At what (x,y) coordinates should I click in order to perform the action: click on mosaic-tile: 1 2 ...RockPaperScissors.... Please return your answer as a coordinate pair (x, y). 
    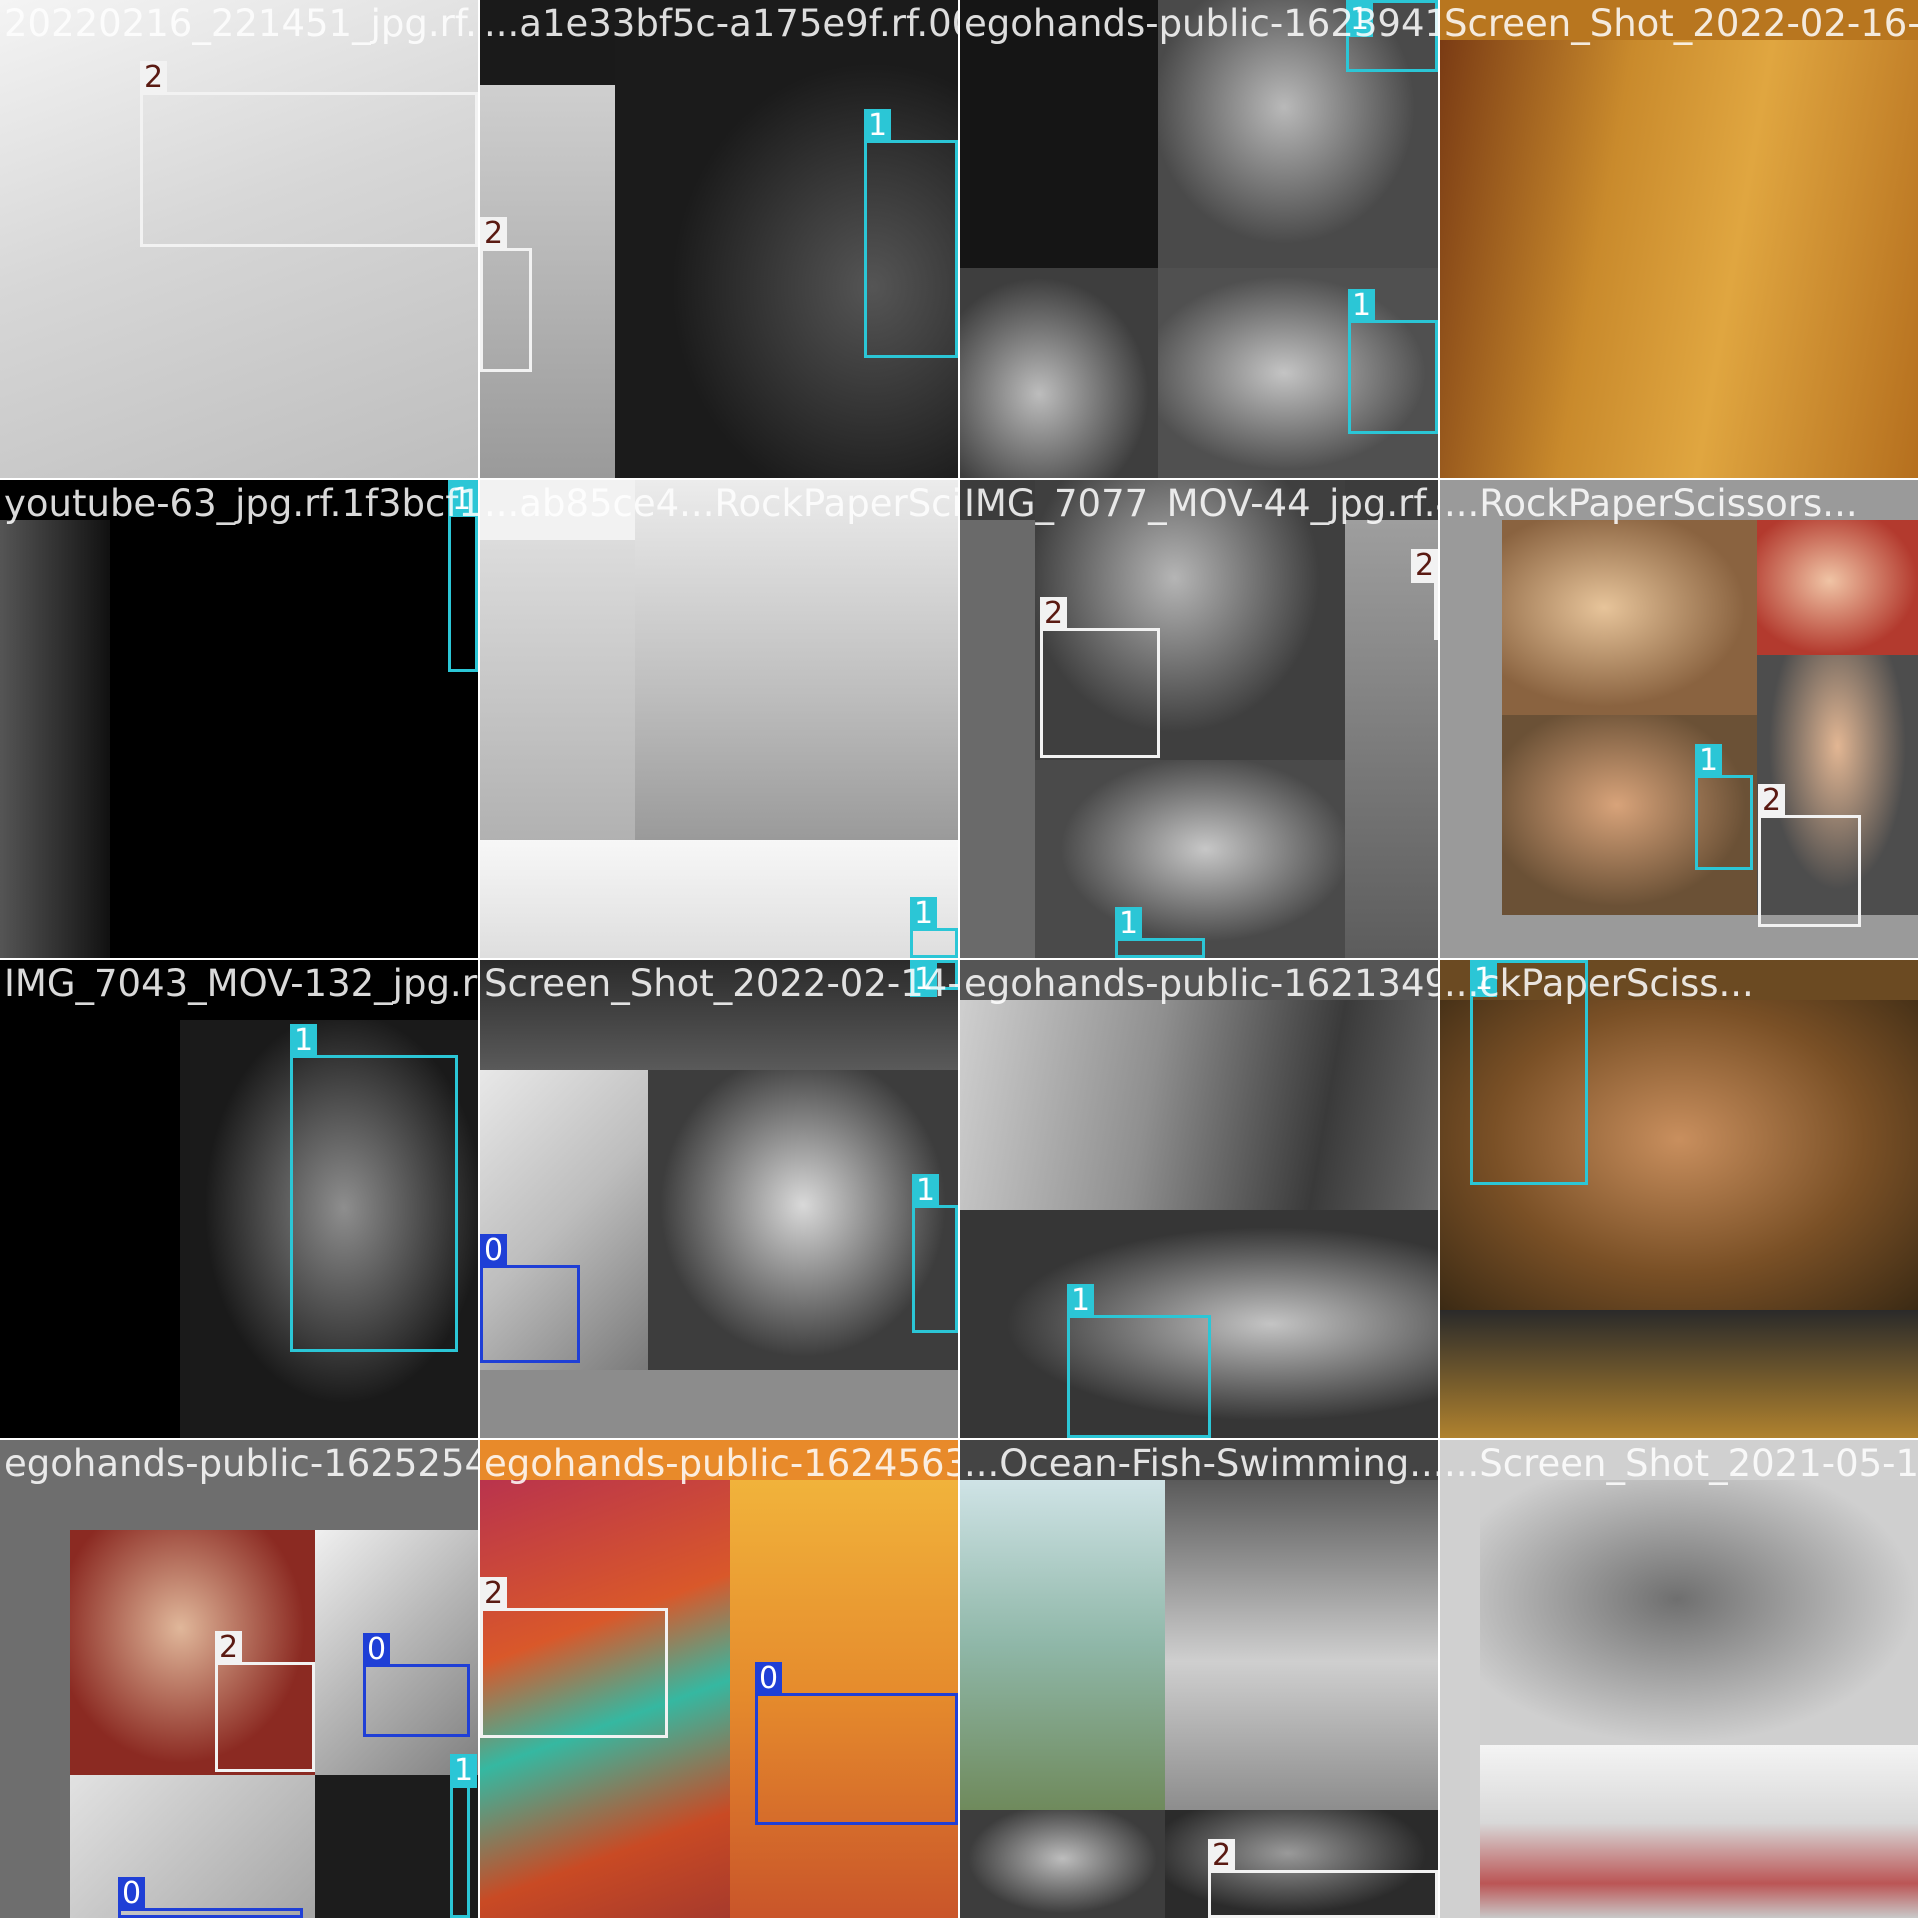
    Looking at the image, I should click on (1679, 719).